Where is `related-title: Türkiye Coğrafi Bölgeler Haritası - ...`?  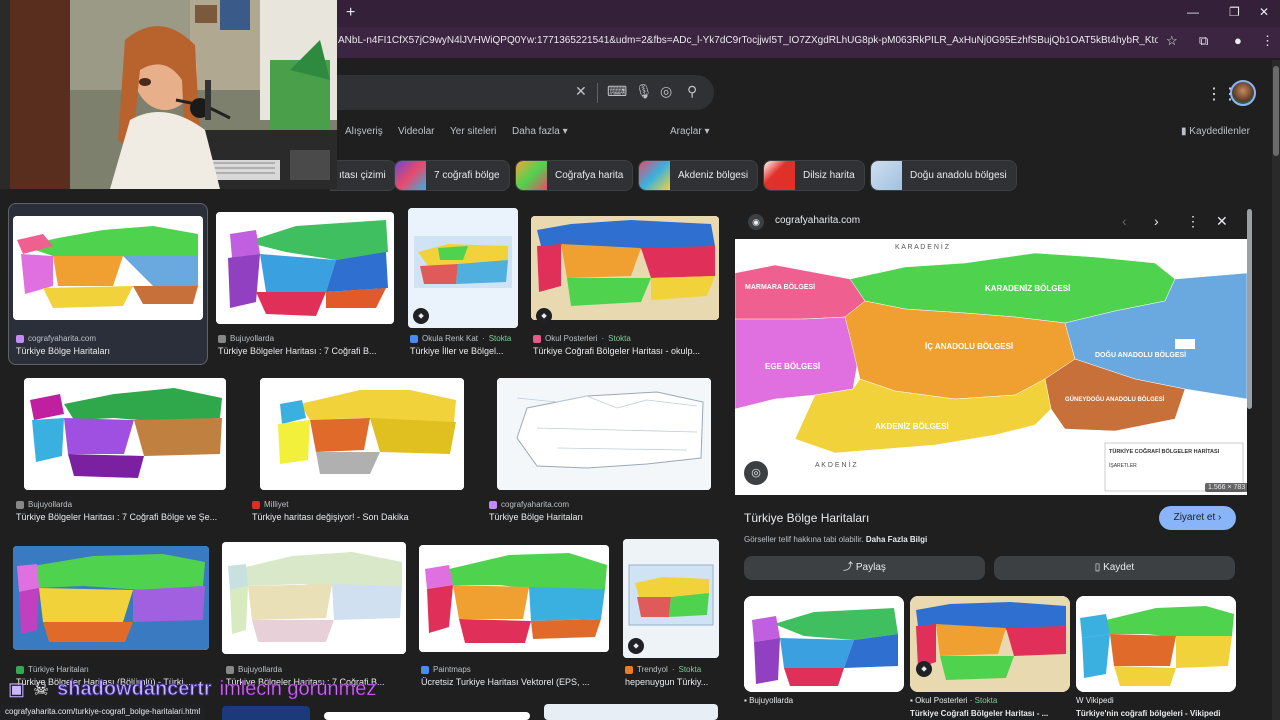 related-title: Türkiye Coğrafi Bölgeler Haritası - ... is located at coordinates (990, 713).